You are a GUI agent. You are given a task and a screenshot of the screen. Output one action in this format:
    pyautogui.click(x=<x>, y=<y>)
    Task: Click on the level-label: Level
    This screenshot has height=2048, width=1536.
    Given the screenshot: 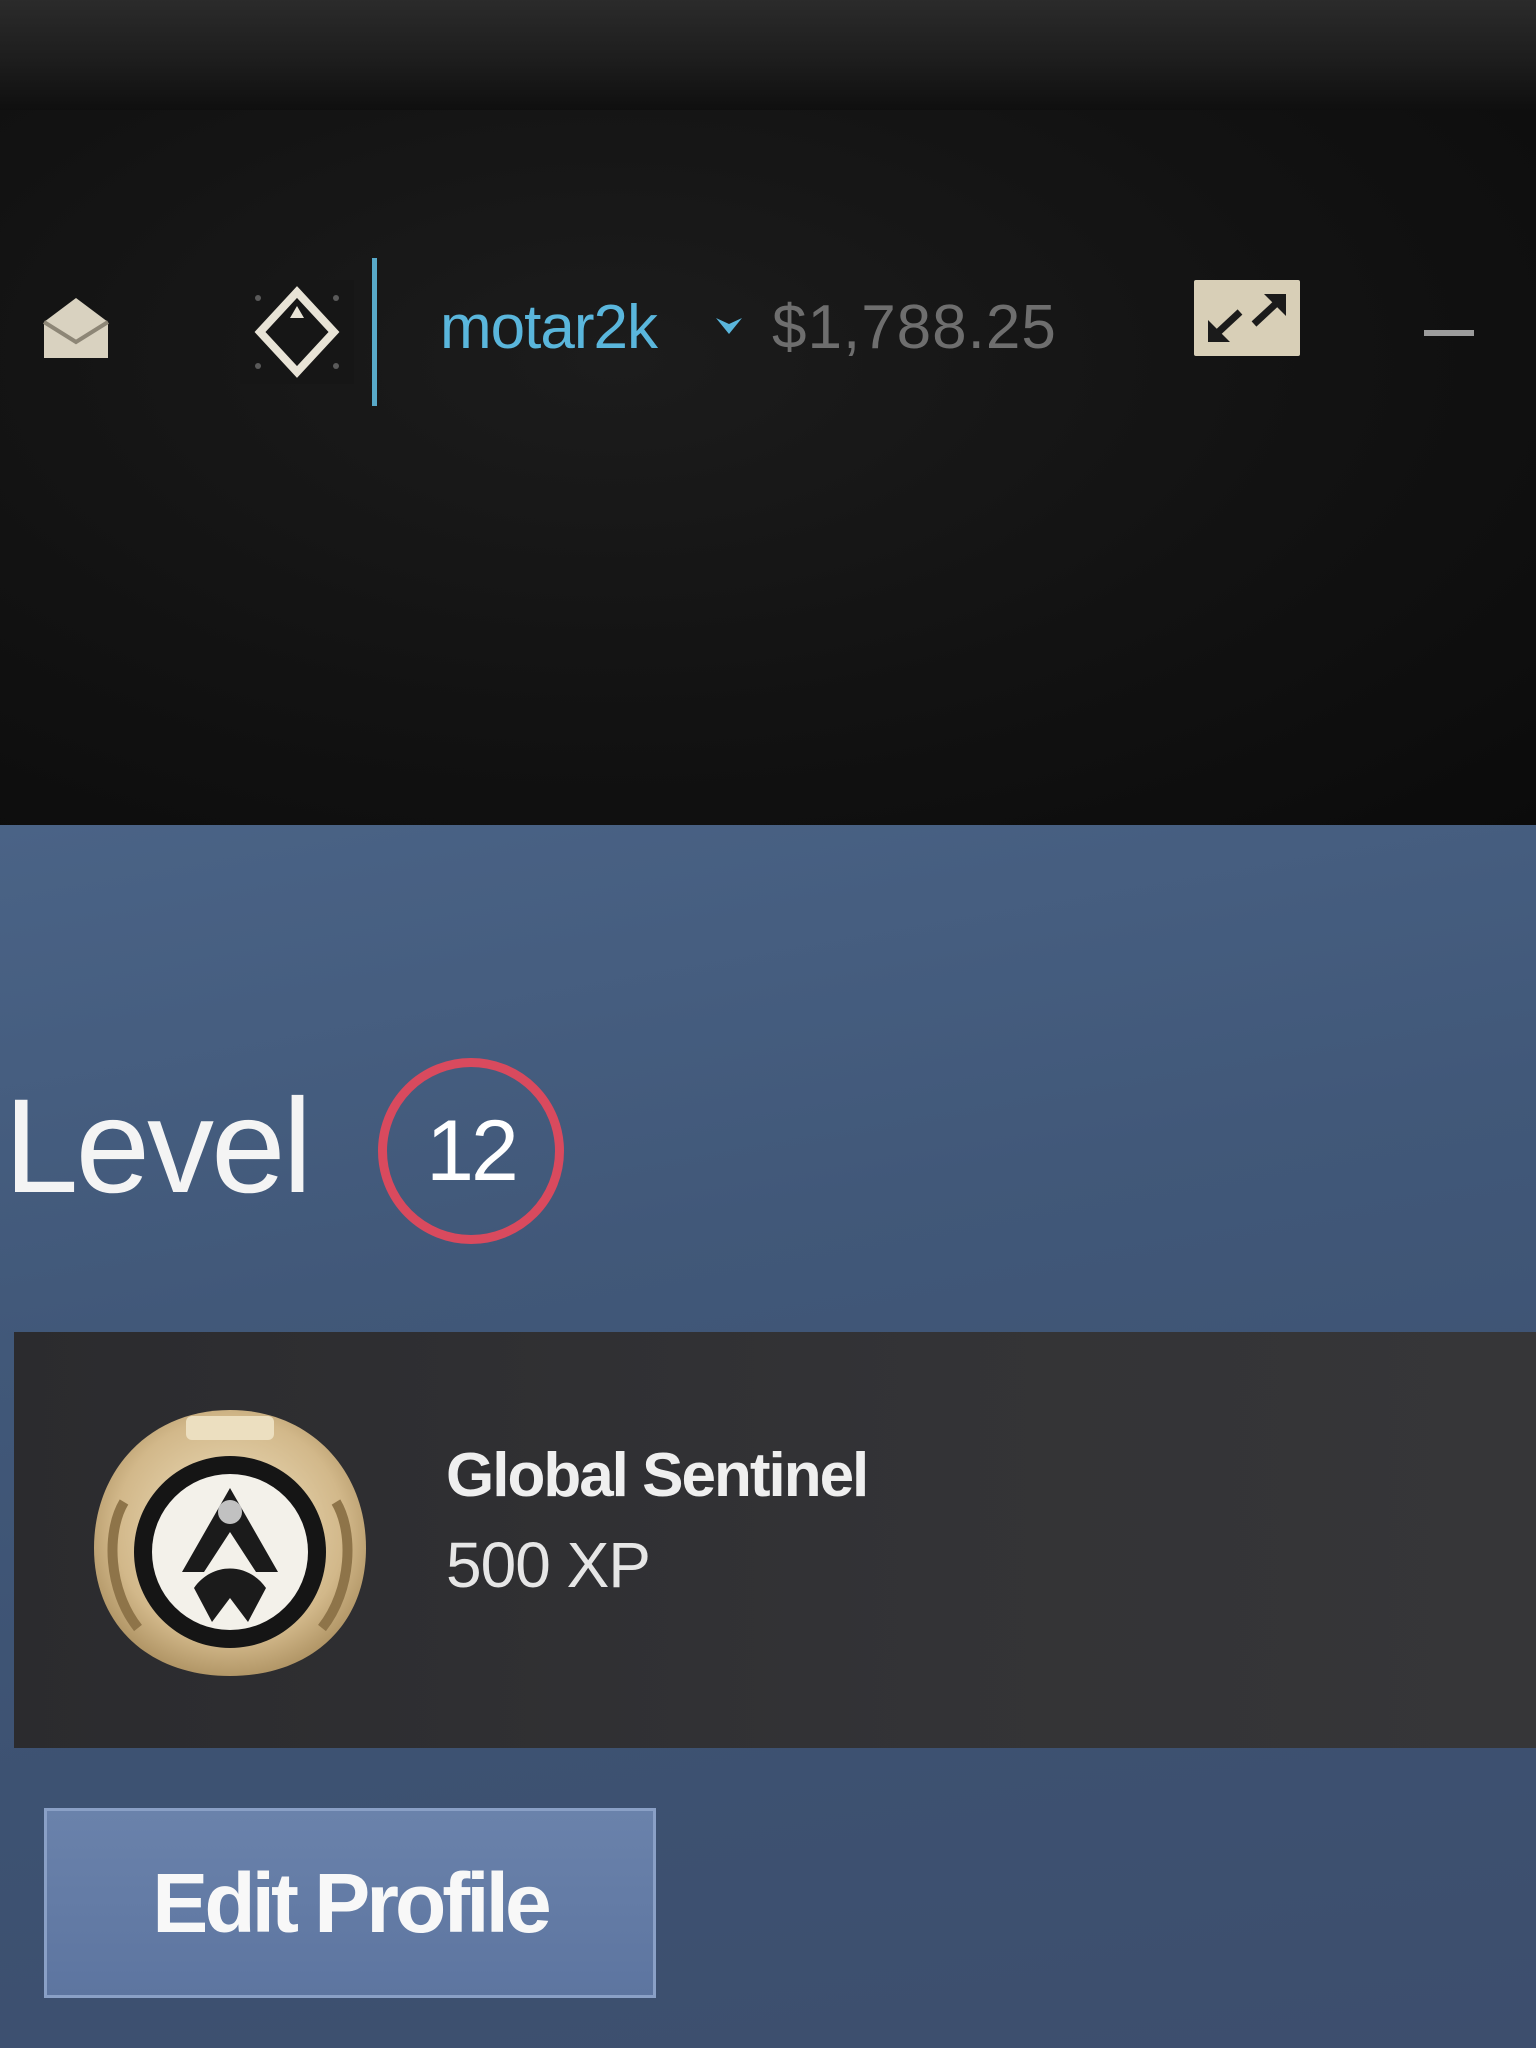 What is the action you would take?
    pyautogui.click(x=158, y=1146)
    